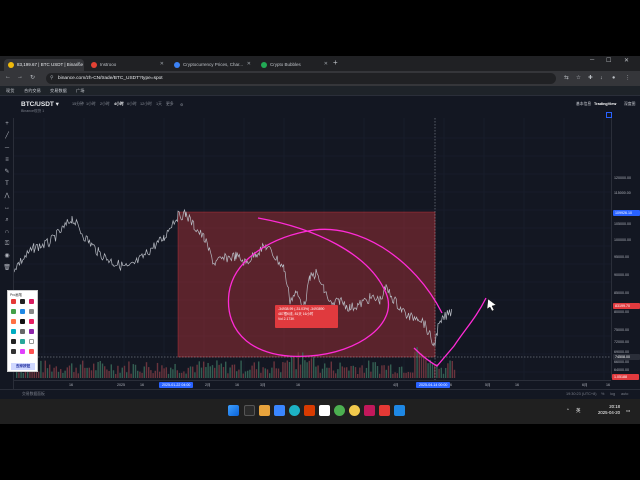  I want to click on eye-icon: ◉, so click(7, 256).